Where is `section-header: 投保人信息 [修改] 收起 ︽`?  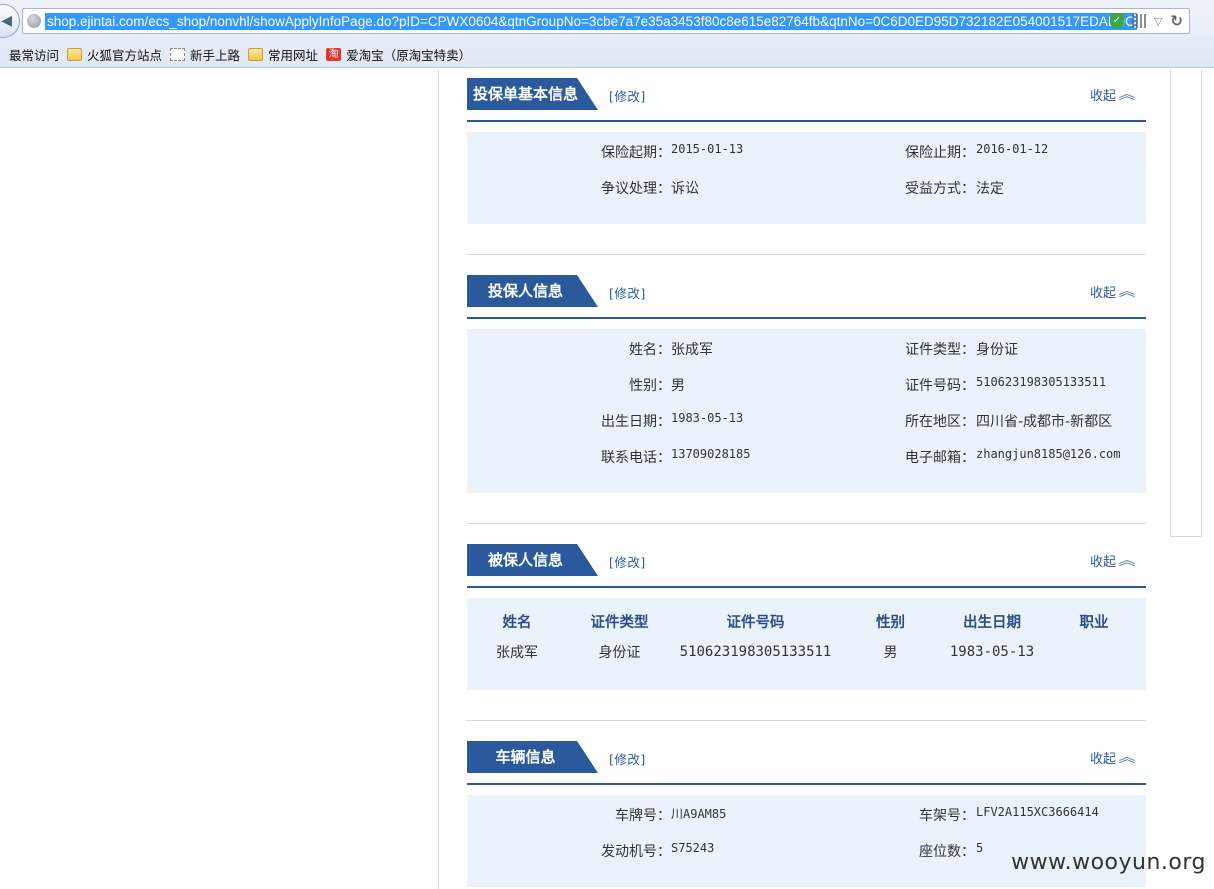 section-header: 投保人信息 [修改] 收起 ︽ is located at coordinates (806, 297).